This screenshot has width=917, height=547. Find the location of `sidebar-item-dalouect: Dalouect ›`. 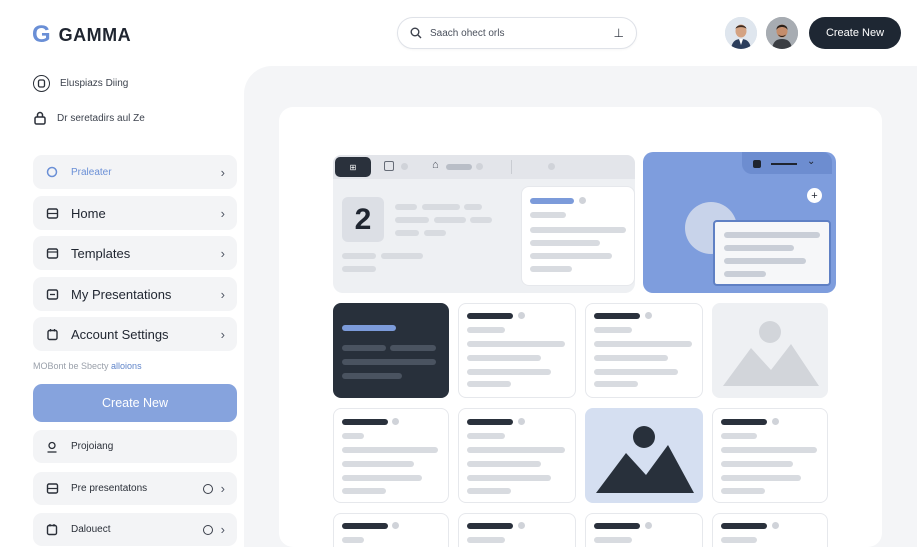

sidebar-item-dalouect: Dalouect › is located at coordinates (135, 529).